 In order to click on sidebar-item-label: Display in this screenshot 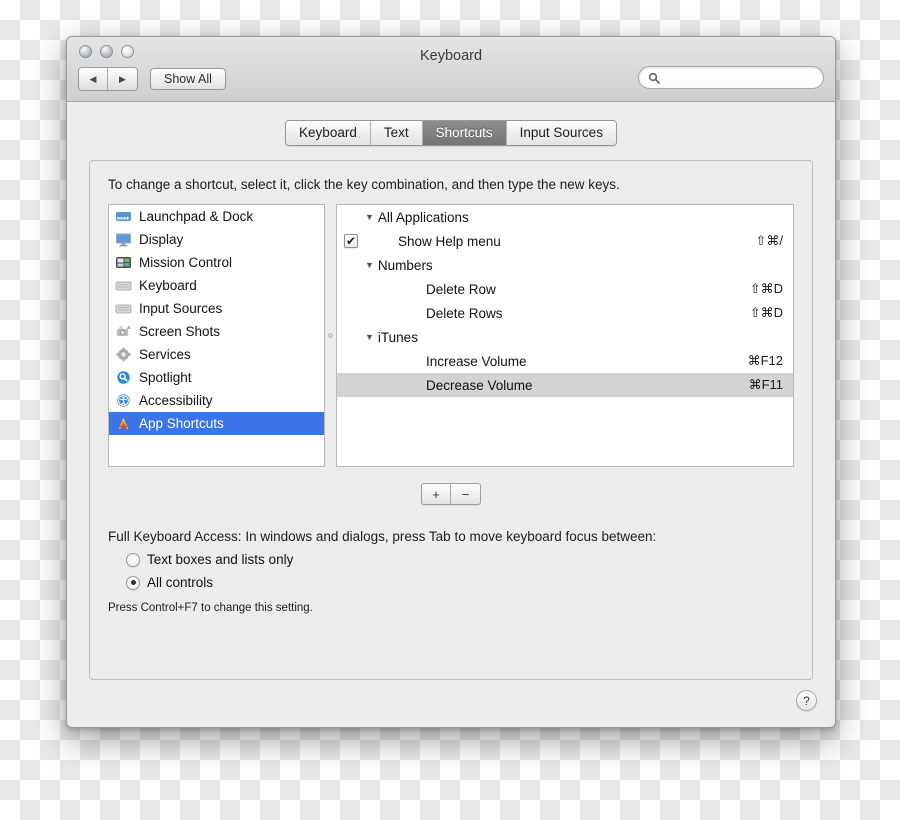, I will do `click(161, 239)`.